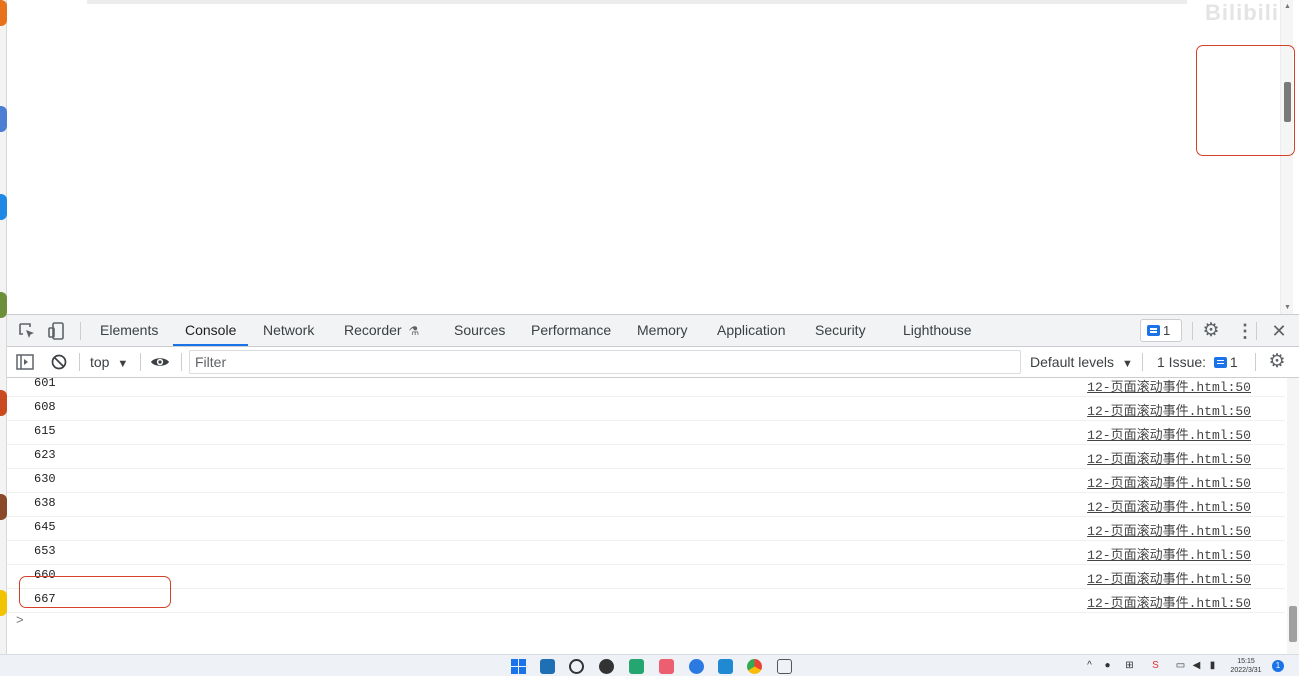  What do you see at coordinates (45, 551) in the screenshot?
I see `log-value: 653` at bounding box center [45, 551].